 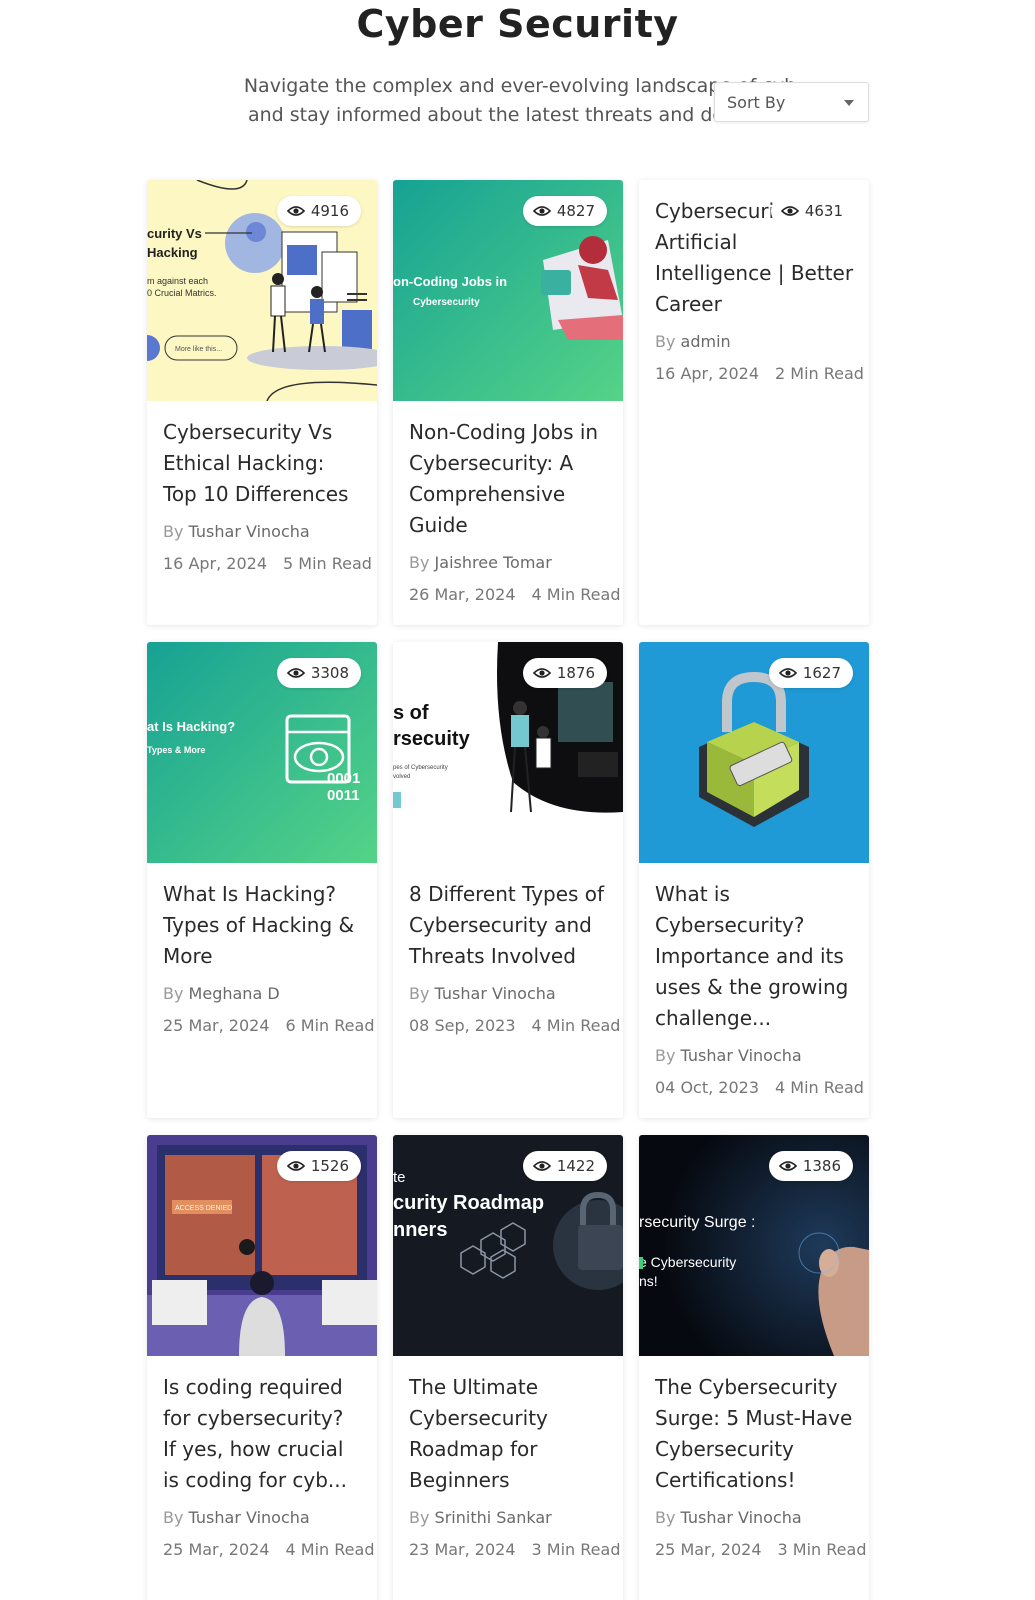 I want to click on article-title: What Is Hacking? Types of Hacking & More, so click(x=262, y=925).